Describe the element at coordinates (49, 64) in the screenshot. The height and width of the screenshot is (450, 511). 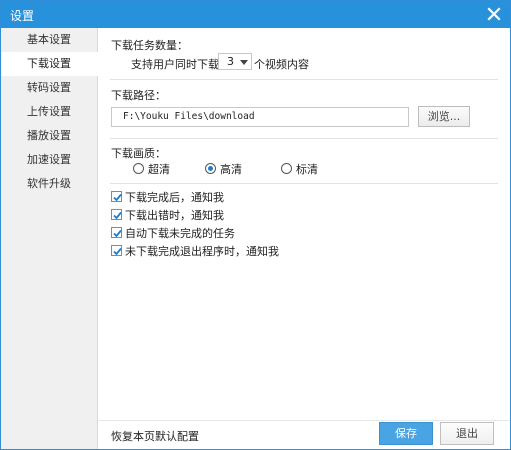
I see `sidebar-item-download: 下载设置` at that location.